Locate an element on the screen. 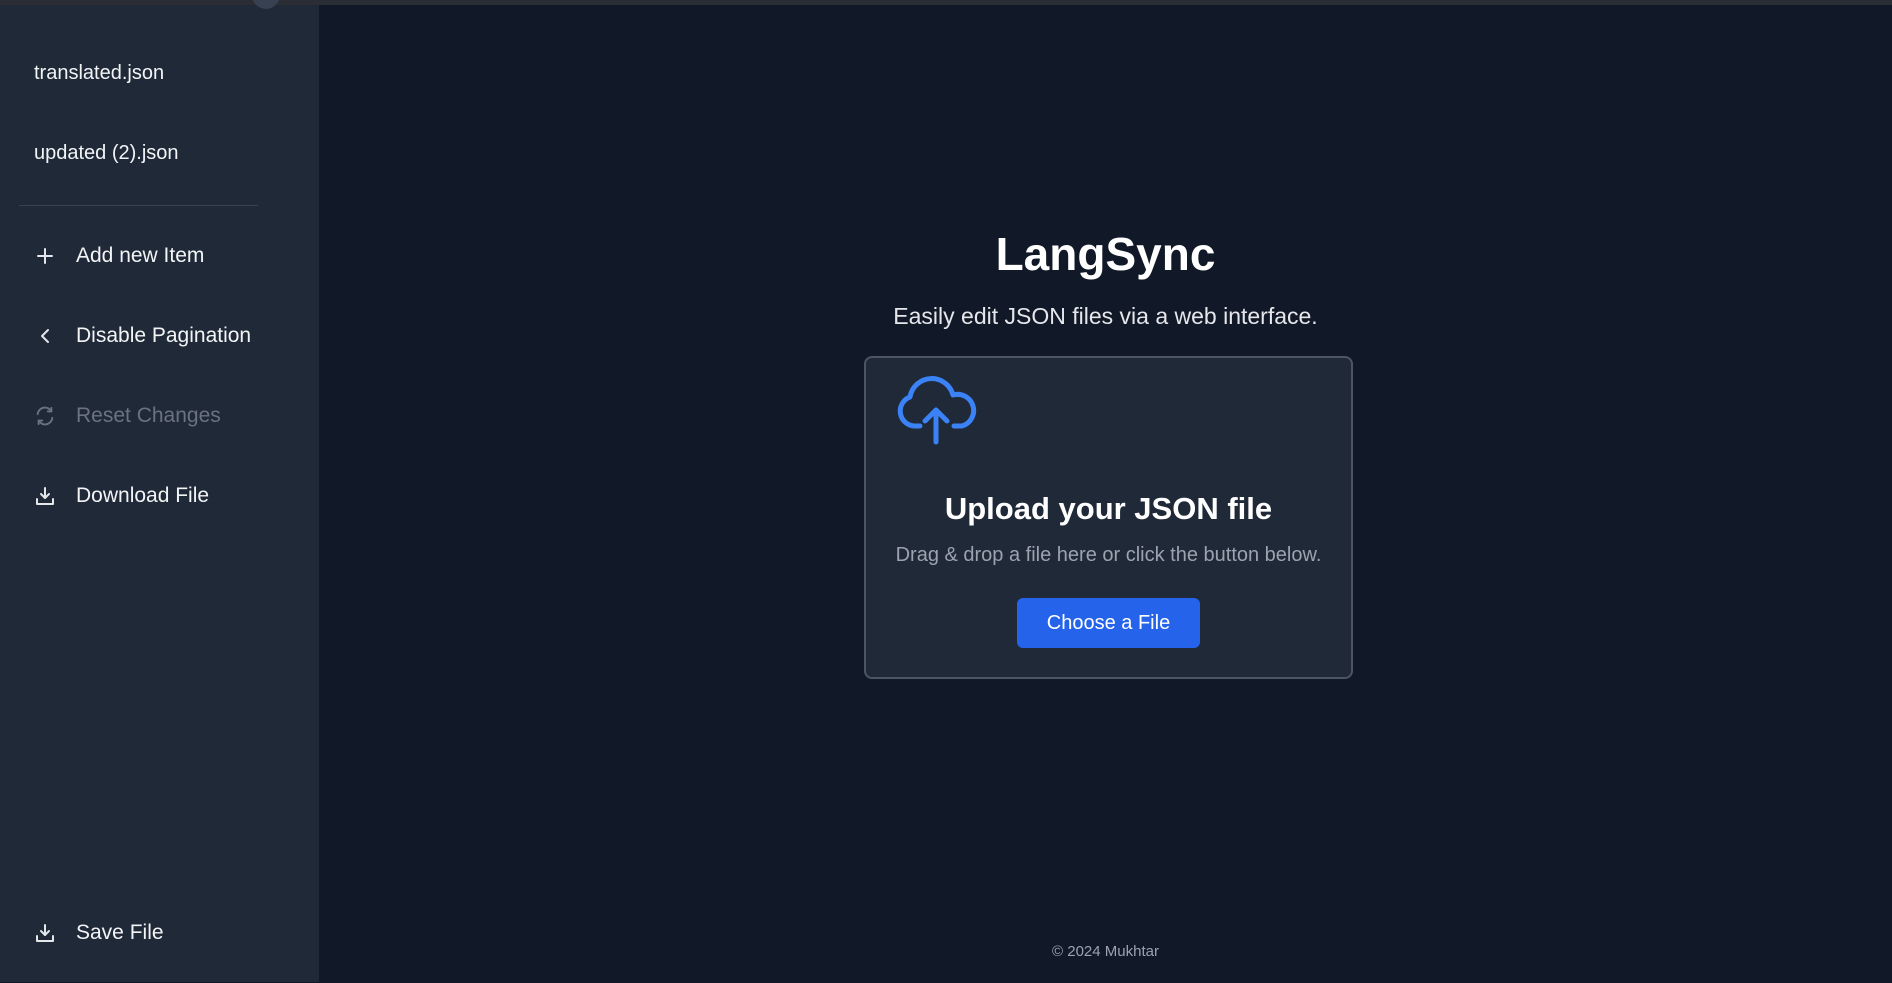 This screenshot has height=983, width=1892. sidebar-toggle-handle is located at coordinates (266, 4).